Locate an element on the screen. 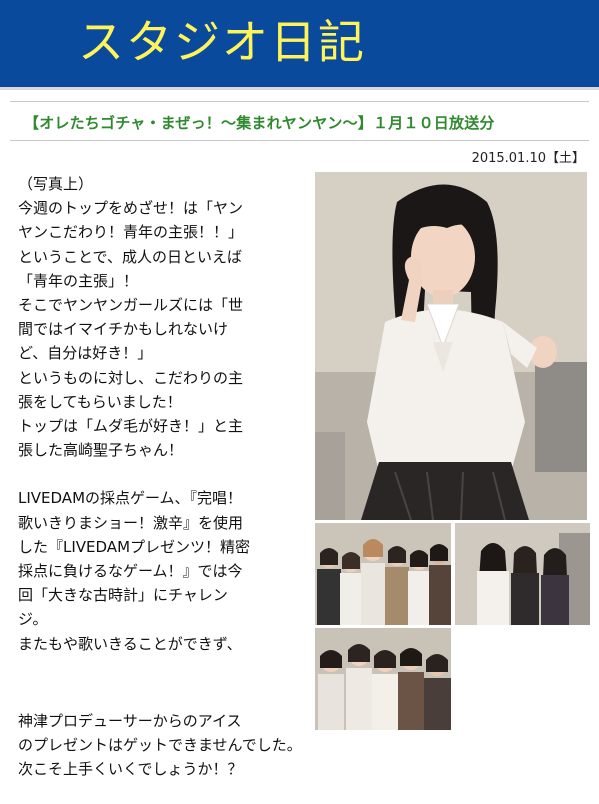  body-line: （写真上） is located at coordinates (56, 184).